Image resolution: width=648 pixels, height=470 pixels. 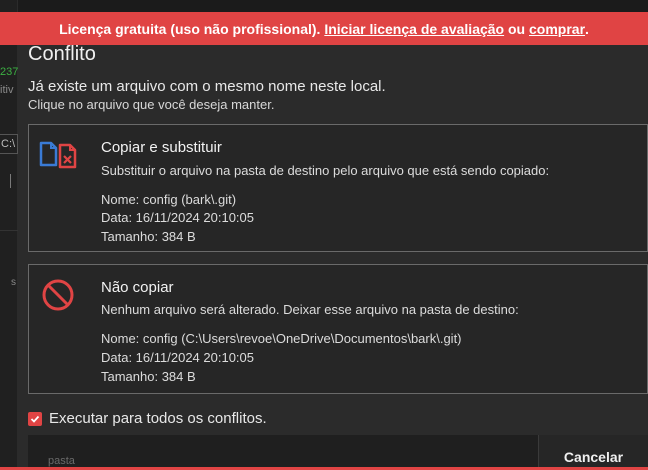 I want to click on copy-replace-icon, so click(x=61, y=154).